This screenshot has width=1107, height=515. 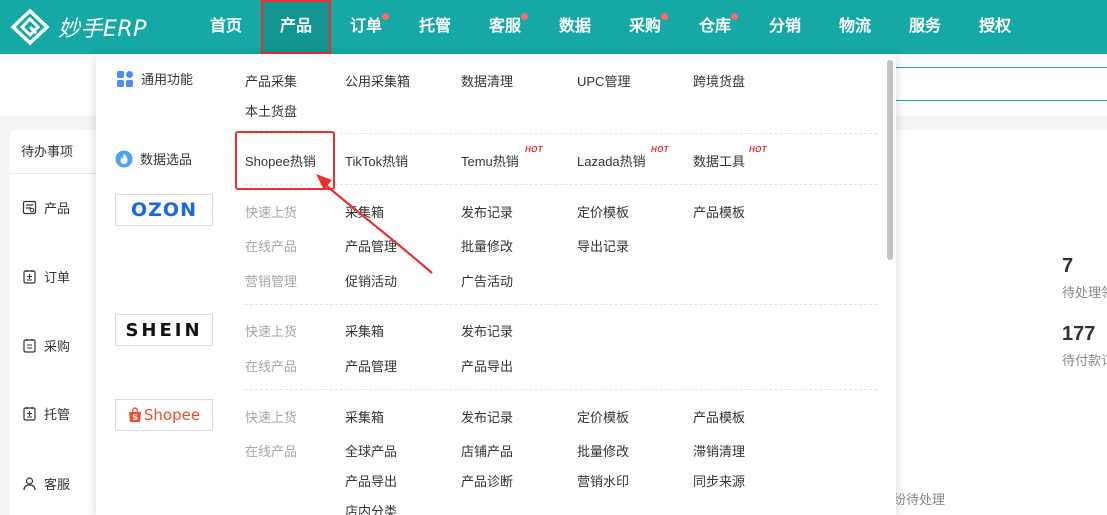 I want to click on shopee-quick-list: 快速上货, so click(x=271, y=416).